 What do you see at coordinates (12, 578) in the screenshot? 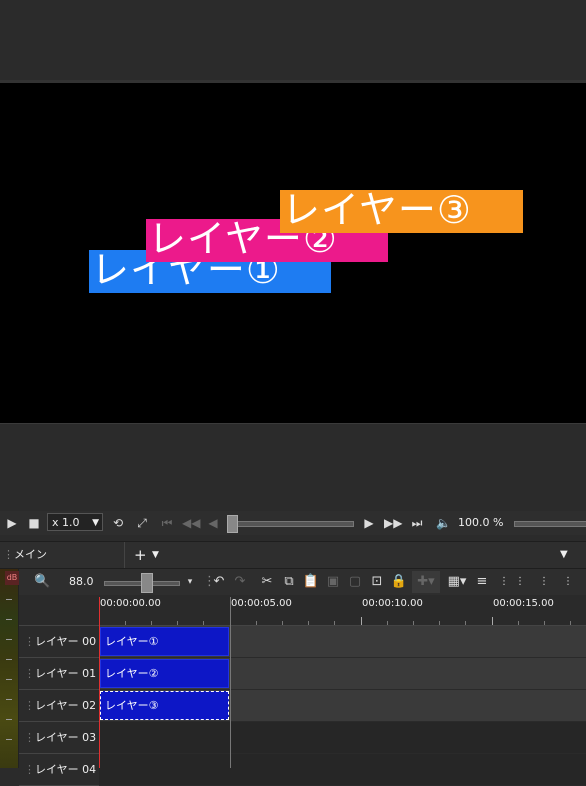
I see `db-label: dB` at bounding box center [12, 578].